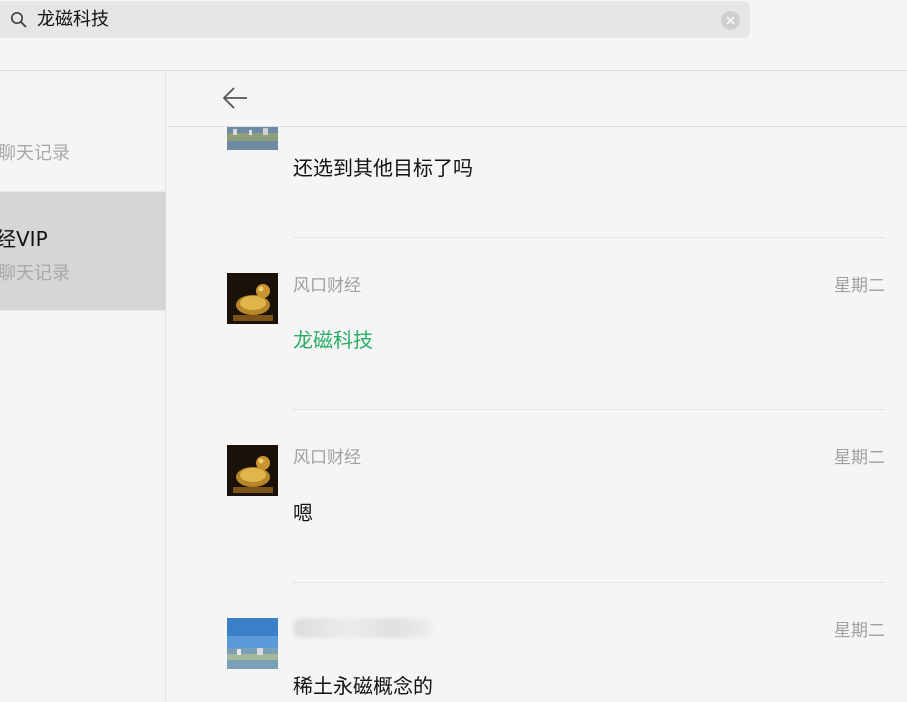 This screenshot has height=702, width=907. Describe the element at coordinates (367, 19) in the screenshot. I see `search-input` at that location.